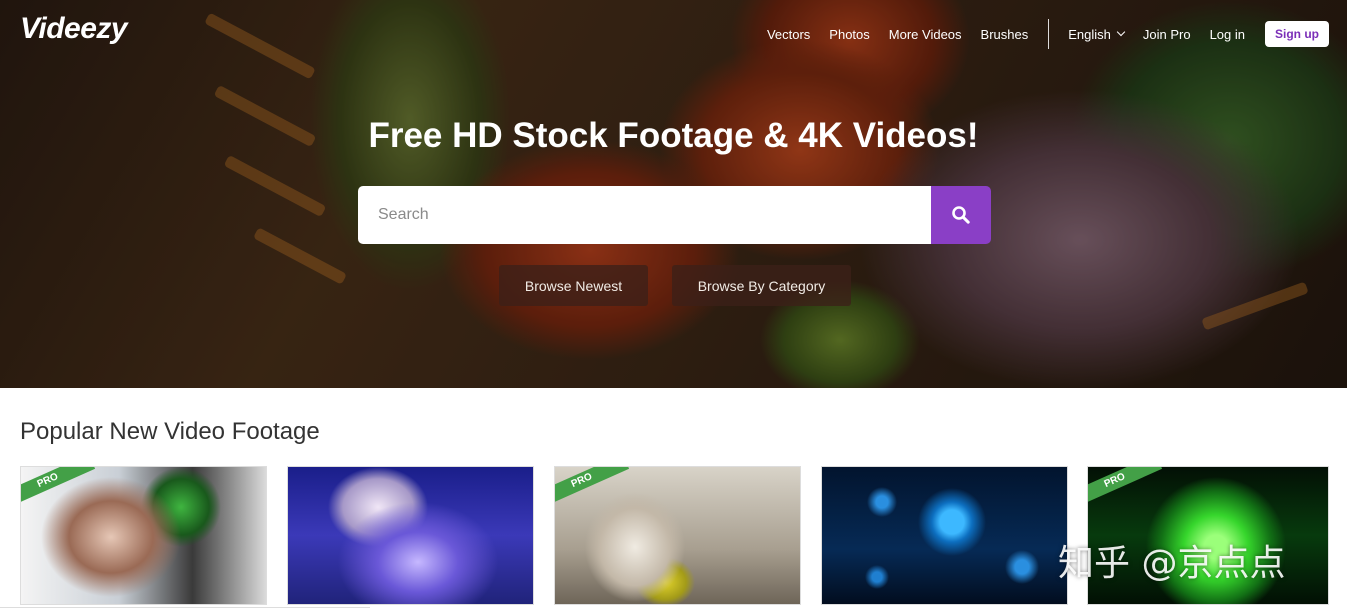 The height and width of the screenshot is (614, 1347). I want to click on search-button, so click(961, 215).